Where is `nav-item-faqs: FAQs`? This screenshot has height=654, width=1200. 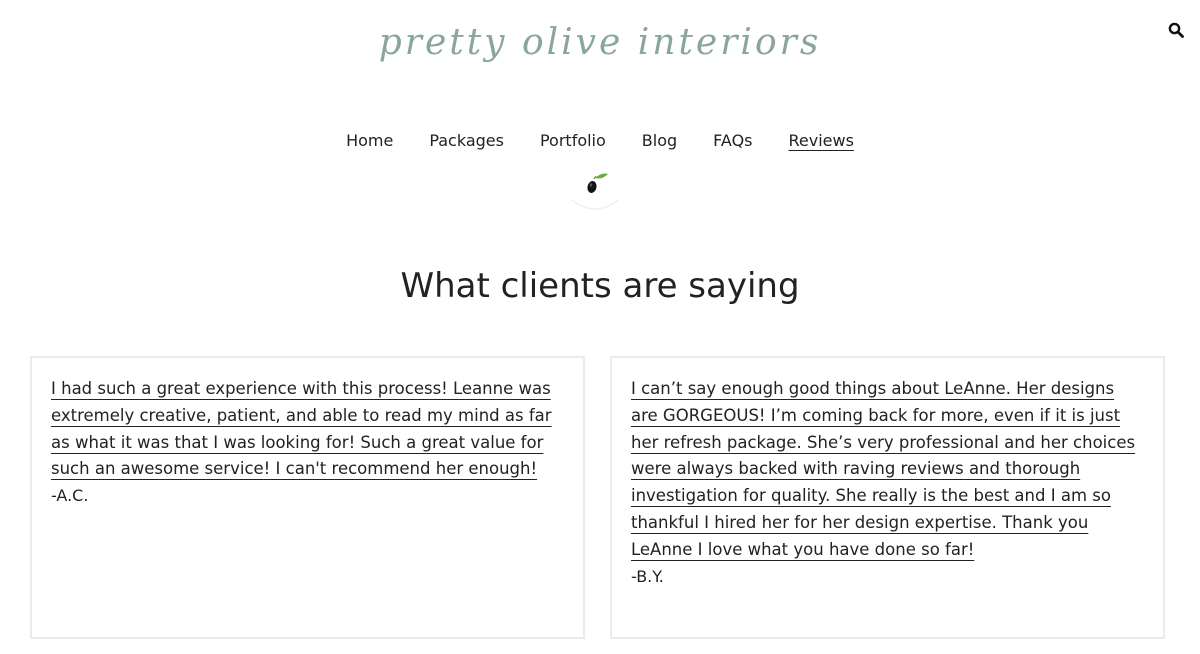 nav-item-faqs: FAQs is located at coordinates (732, 141).